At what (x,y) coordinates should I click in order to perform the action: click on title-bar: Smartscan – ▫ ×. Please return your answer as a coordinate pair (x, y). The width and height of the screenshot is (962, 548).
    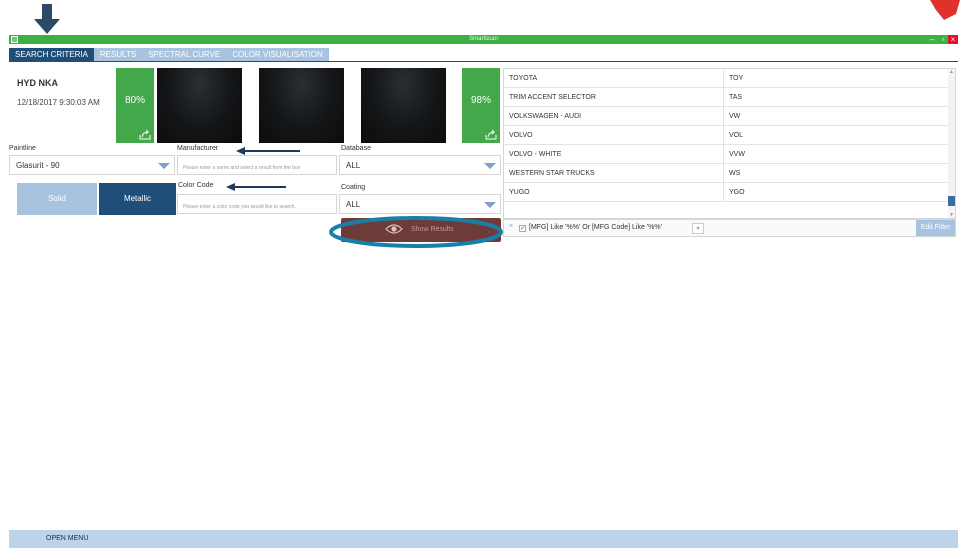
    Looking at the image, I should click on (483, 39).